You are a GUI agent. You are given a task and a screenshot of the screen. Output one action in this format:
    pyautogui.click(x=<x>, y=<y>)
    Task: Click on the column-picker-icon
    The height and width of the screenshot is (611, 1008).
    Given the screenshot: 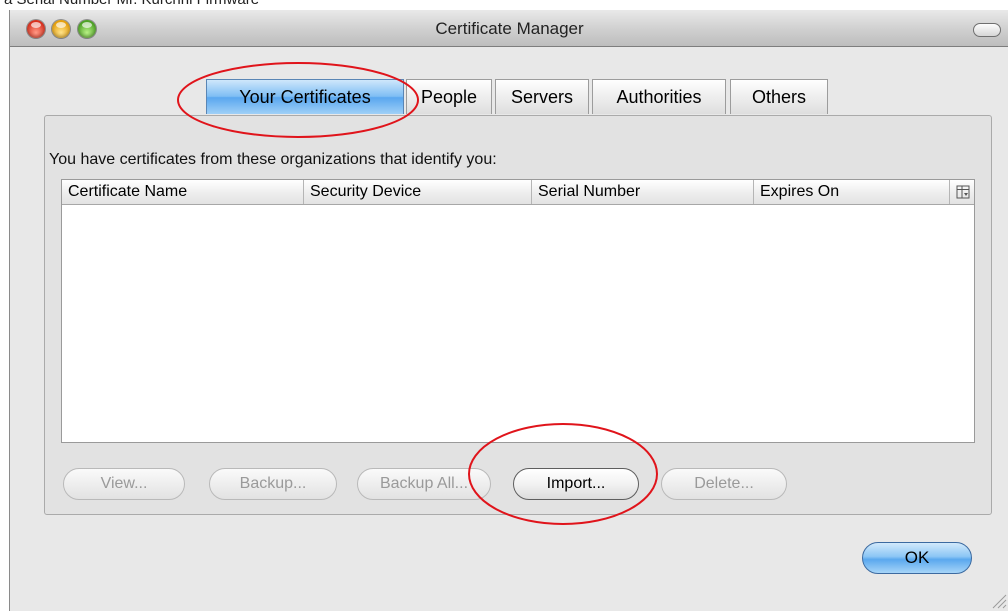 What is the action you would take?
    pyautogui.click(x=963, y=192)
    